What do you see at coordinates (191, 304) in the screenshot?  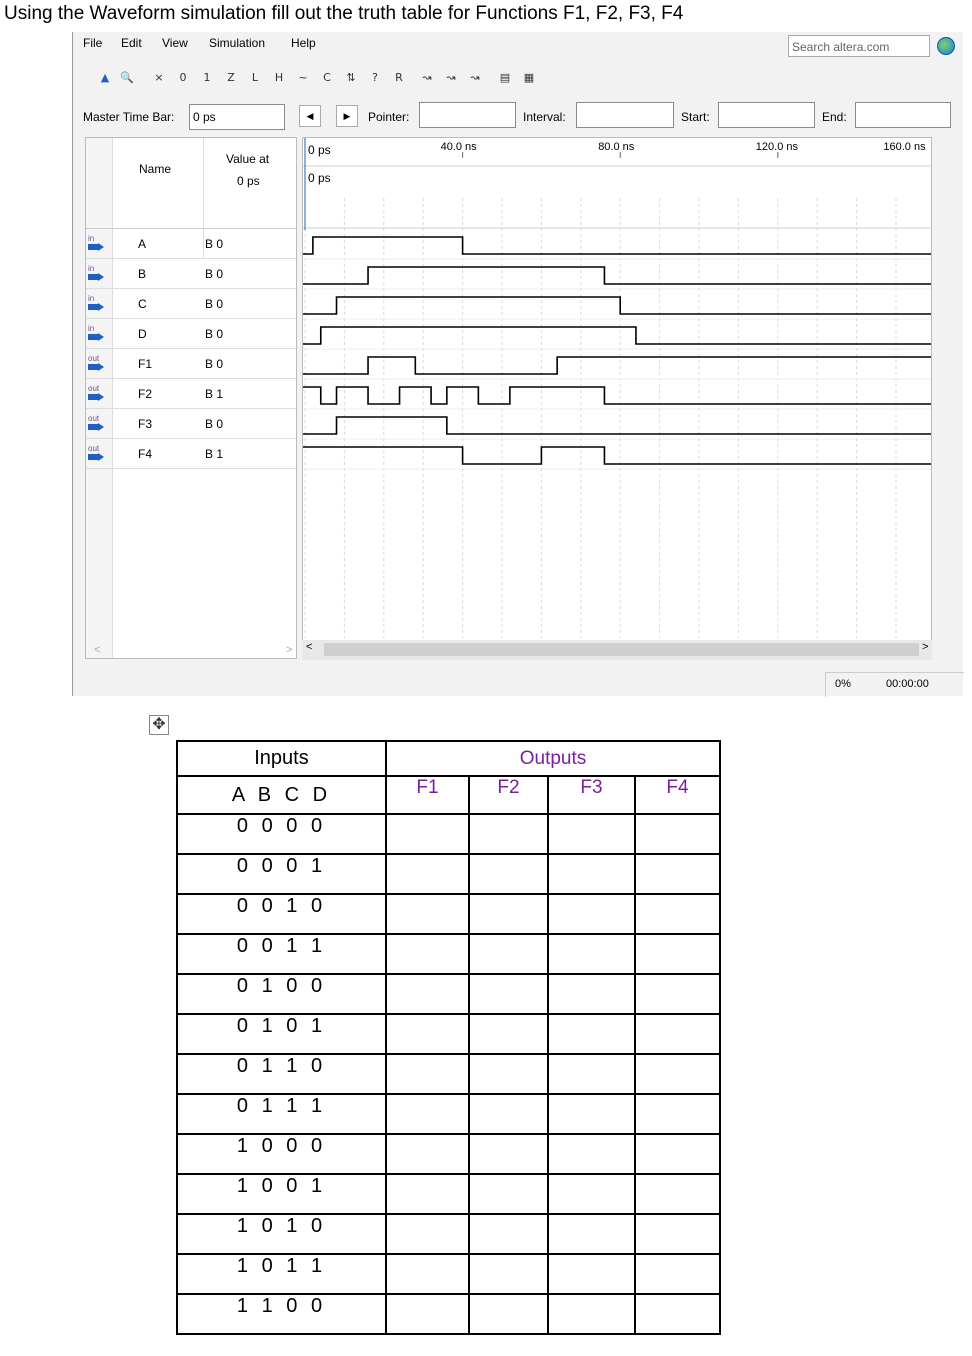 I see `signal-row-c: in C B 0` at bounding box center [191, 304].